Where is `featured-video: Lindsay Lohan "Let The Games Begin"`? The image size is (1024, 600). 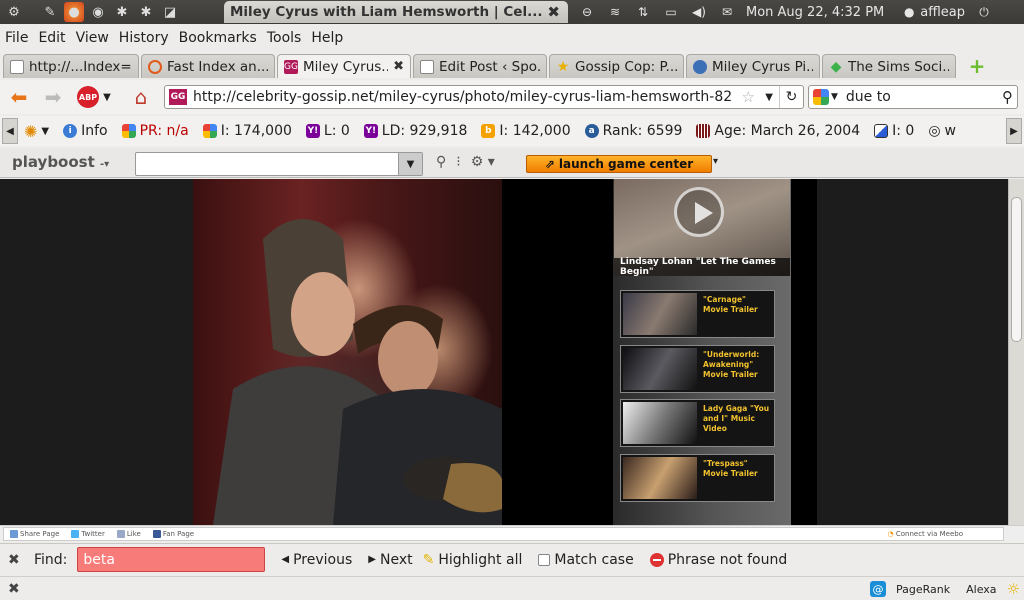 featured-video: Lindsay Lohan "Let The Games Begin" is located at coordinates (702, 228).